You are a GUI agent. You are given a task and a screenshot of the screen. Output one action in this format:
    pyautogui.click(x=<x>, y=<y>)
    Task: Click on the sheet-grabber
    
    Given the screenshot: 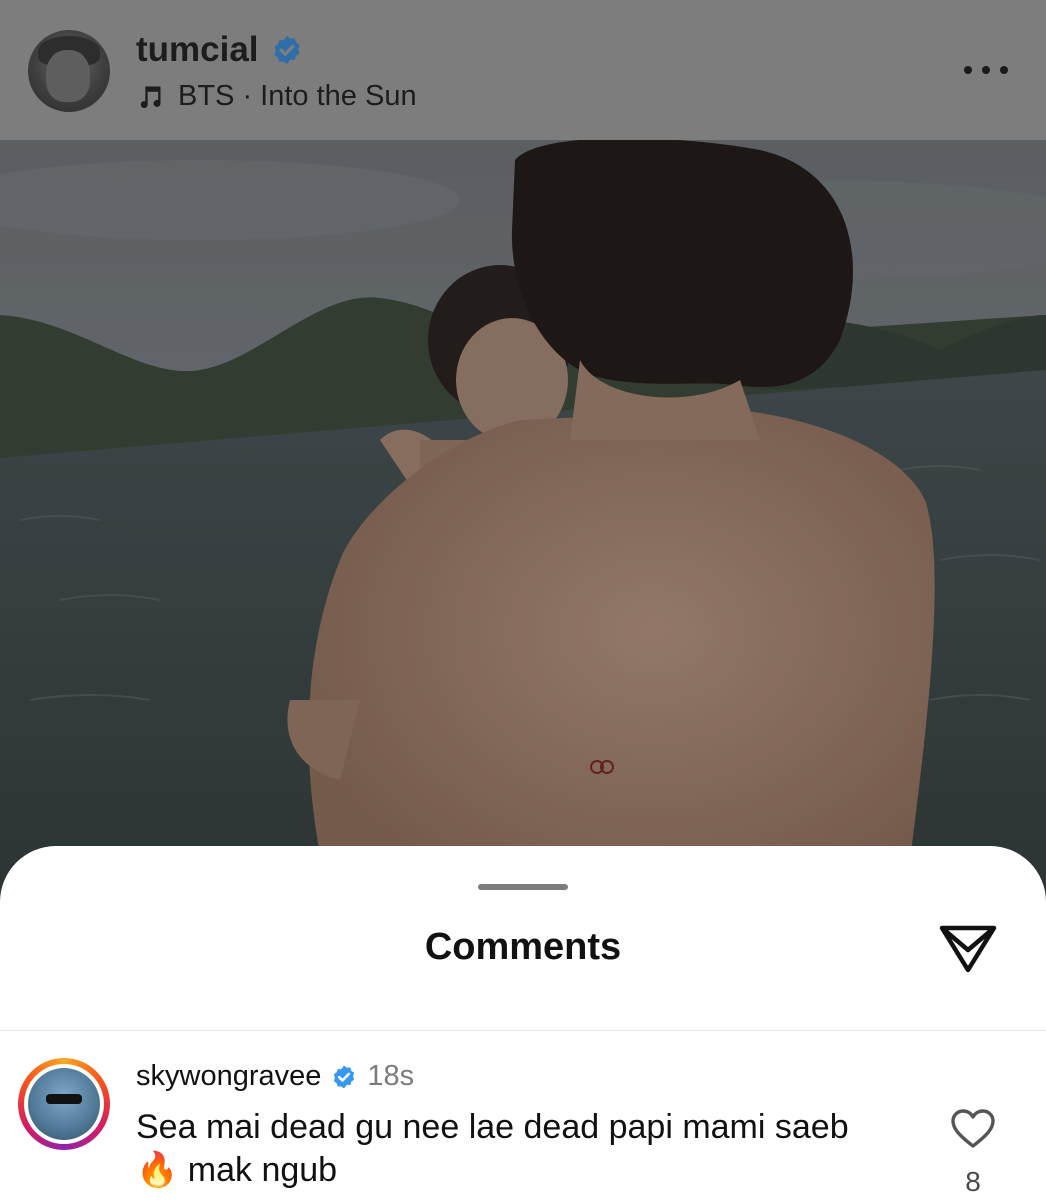 What is the action you would take?
    pyautogui.click(x=523, y=887)
    